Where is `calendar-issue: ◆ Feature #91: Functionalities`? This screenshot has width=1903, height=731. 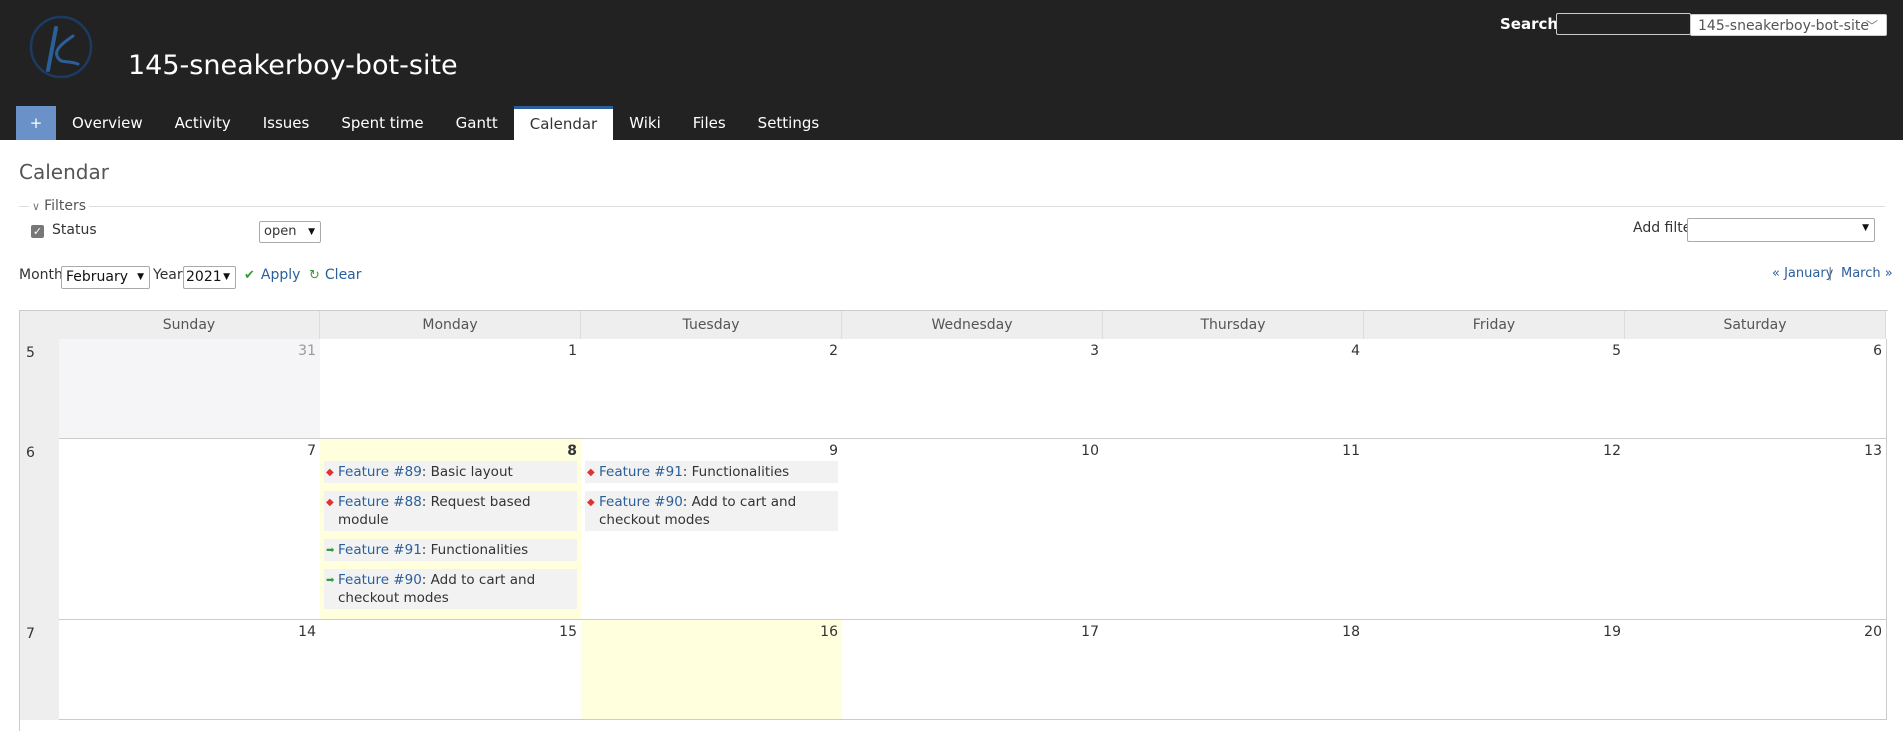 calendar-issue: ◆ Feature #91: Functionalities is located at coordinates (711, 472).